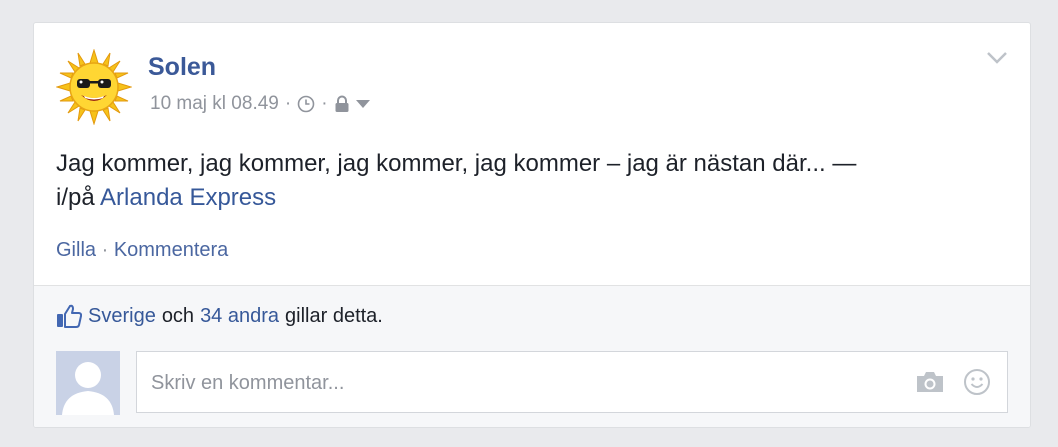 The height and width of the screenshot is (447, 1058). I want to click on others-link: 34 andra, so click(239, 316).